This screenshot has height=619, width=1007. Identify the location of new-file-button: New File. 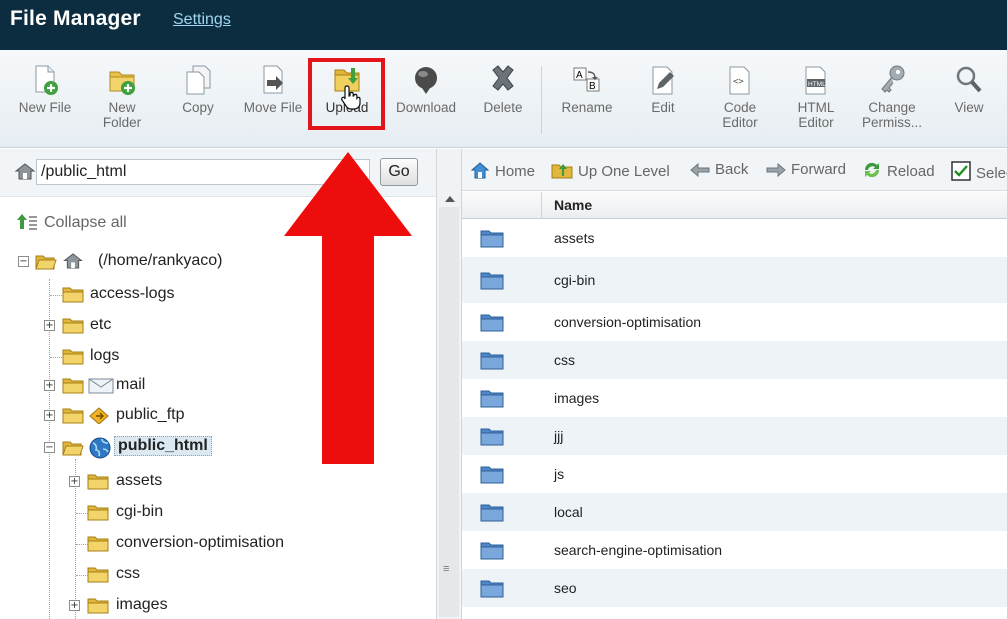
(45, 89).